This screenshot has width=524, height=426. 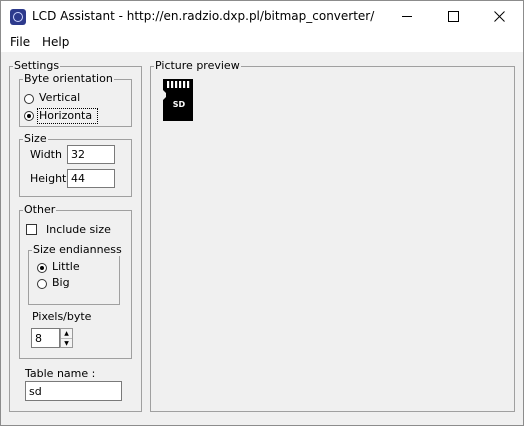 I want to click on big-radio, so click(x=42, y=284).